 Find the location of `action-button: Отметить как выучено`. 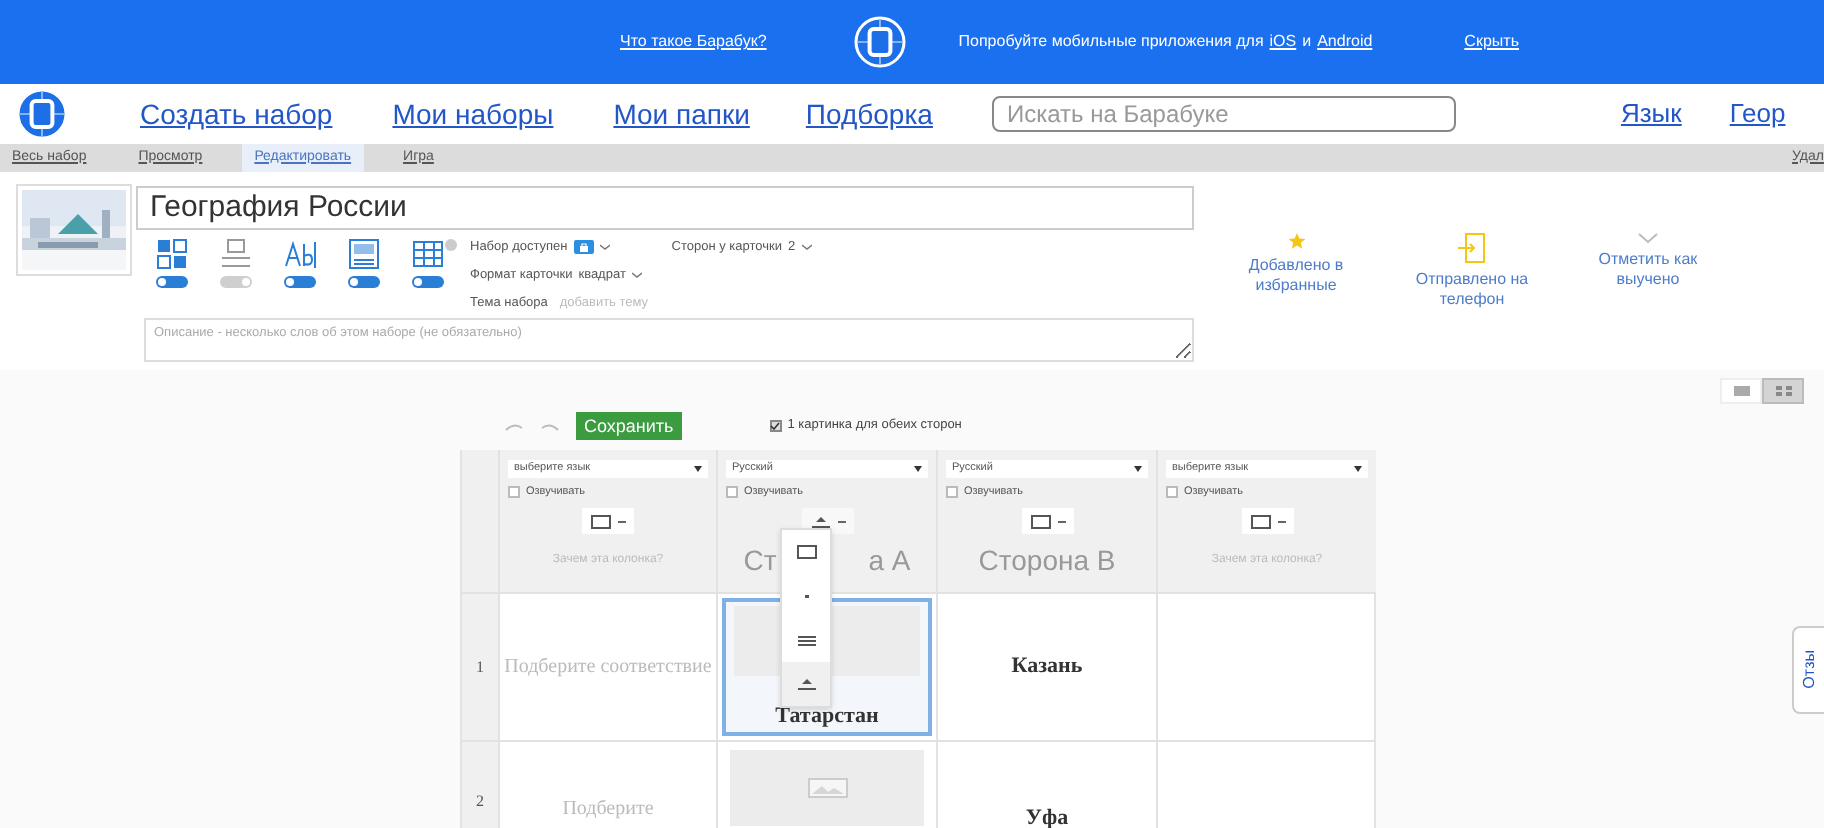

action-button: Отметить как выучено is located at coordinates (1648, 261).